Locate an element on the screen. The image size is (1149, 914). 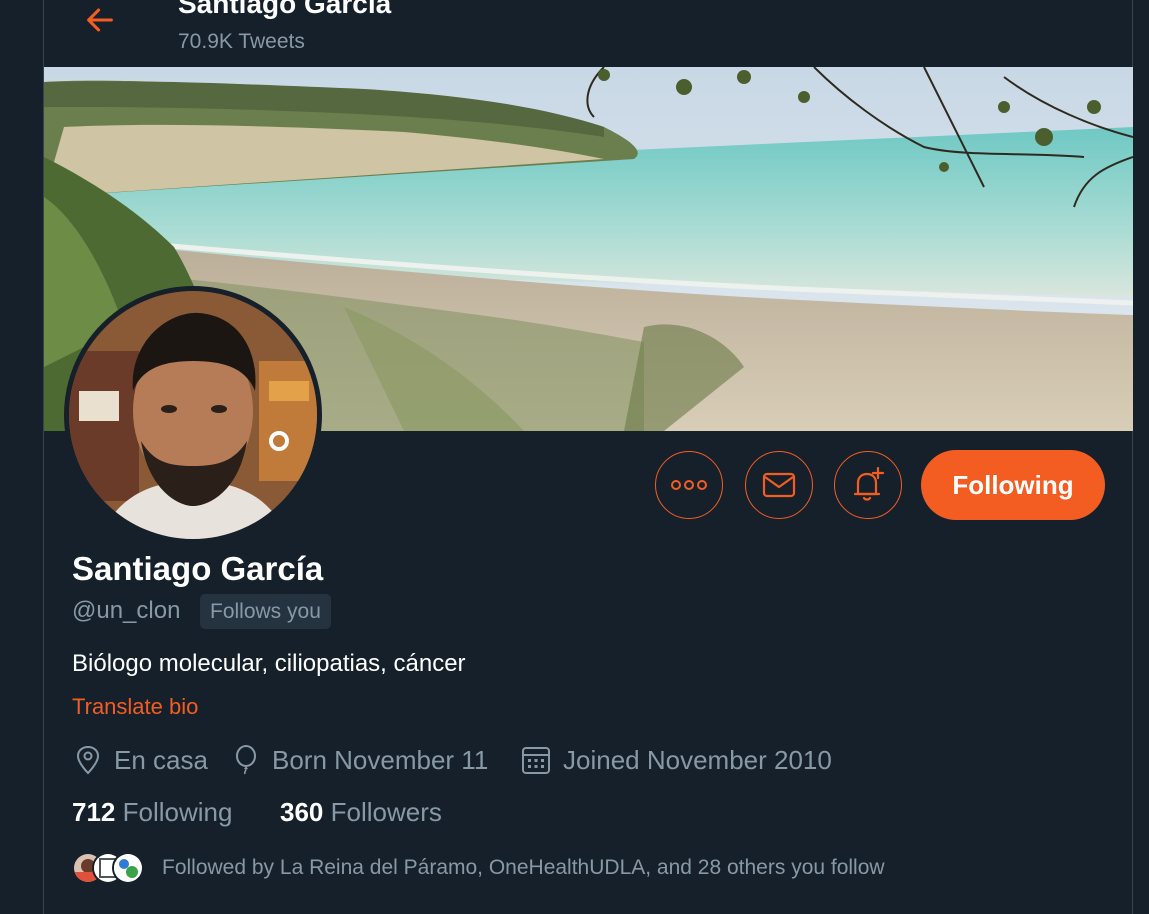
calendar-icon is located at coordinates (536, 760).